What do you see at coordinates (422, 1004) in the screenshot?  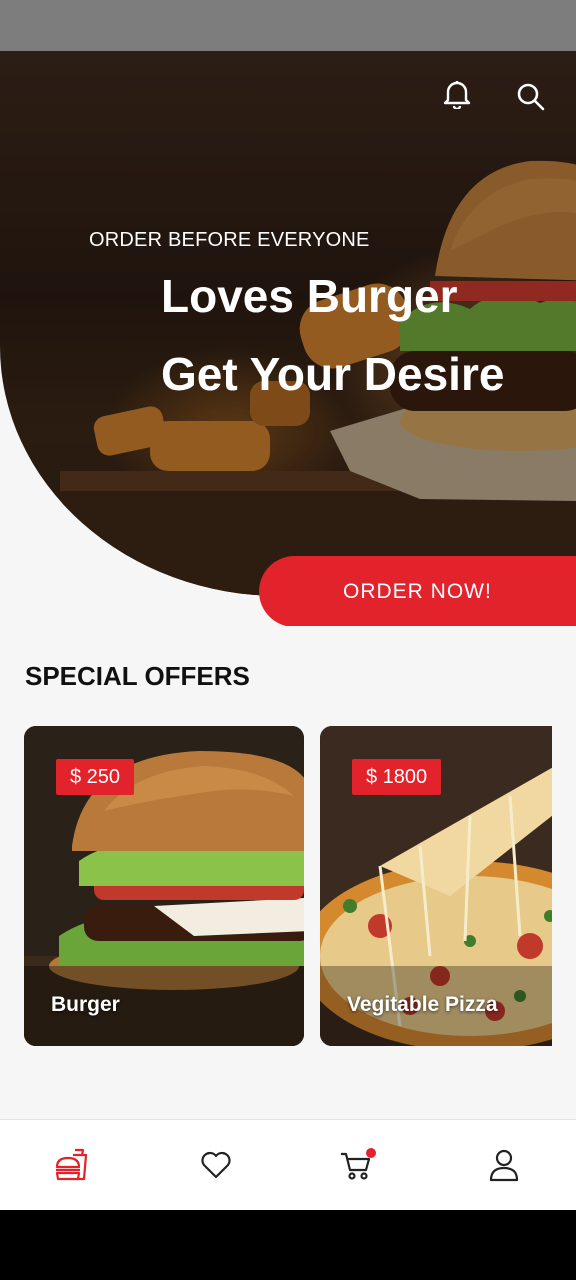 I see `offer-name: Vegitable Pizza` at bounding box center [422, 1004].